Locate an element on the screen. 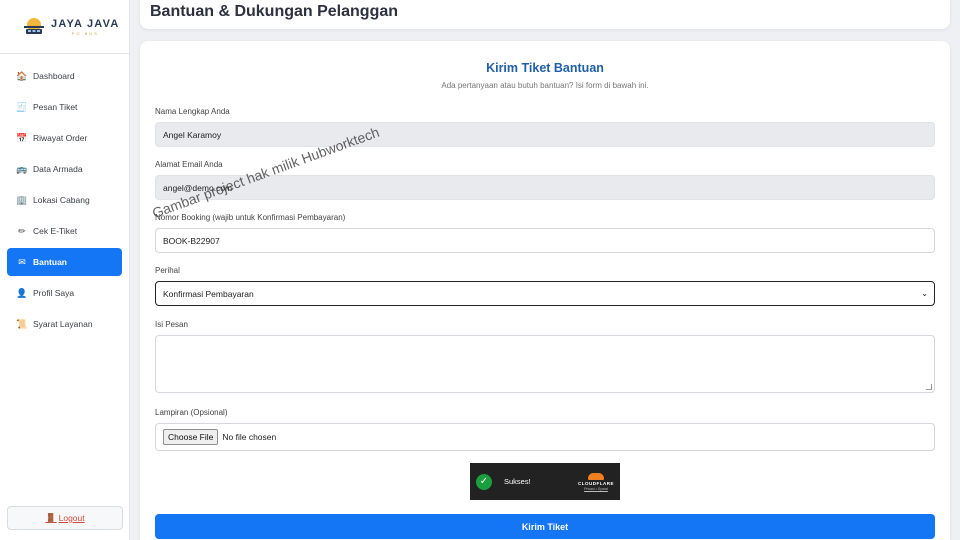  sidebar-item-profil-saya: 👤 Profil Saya is located at coordinates (64, 293).